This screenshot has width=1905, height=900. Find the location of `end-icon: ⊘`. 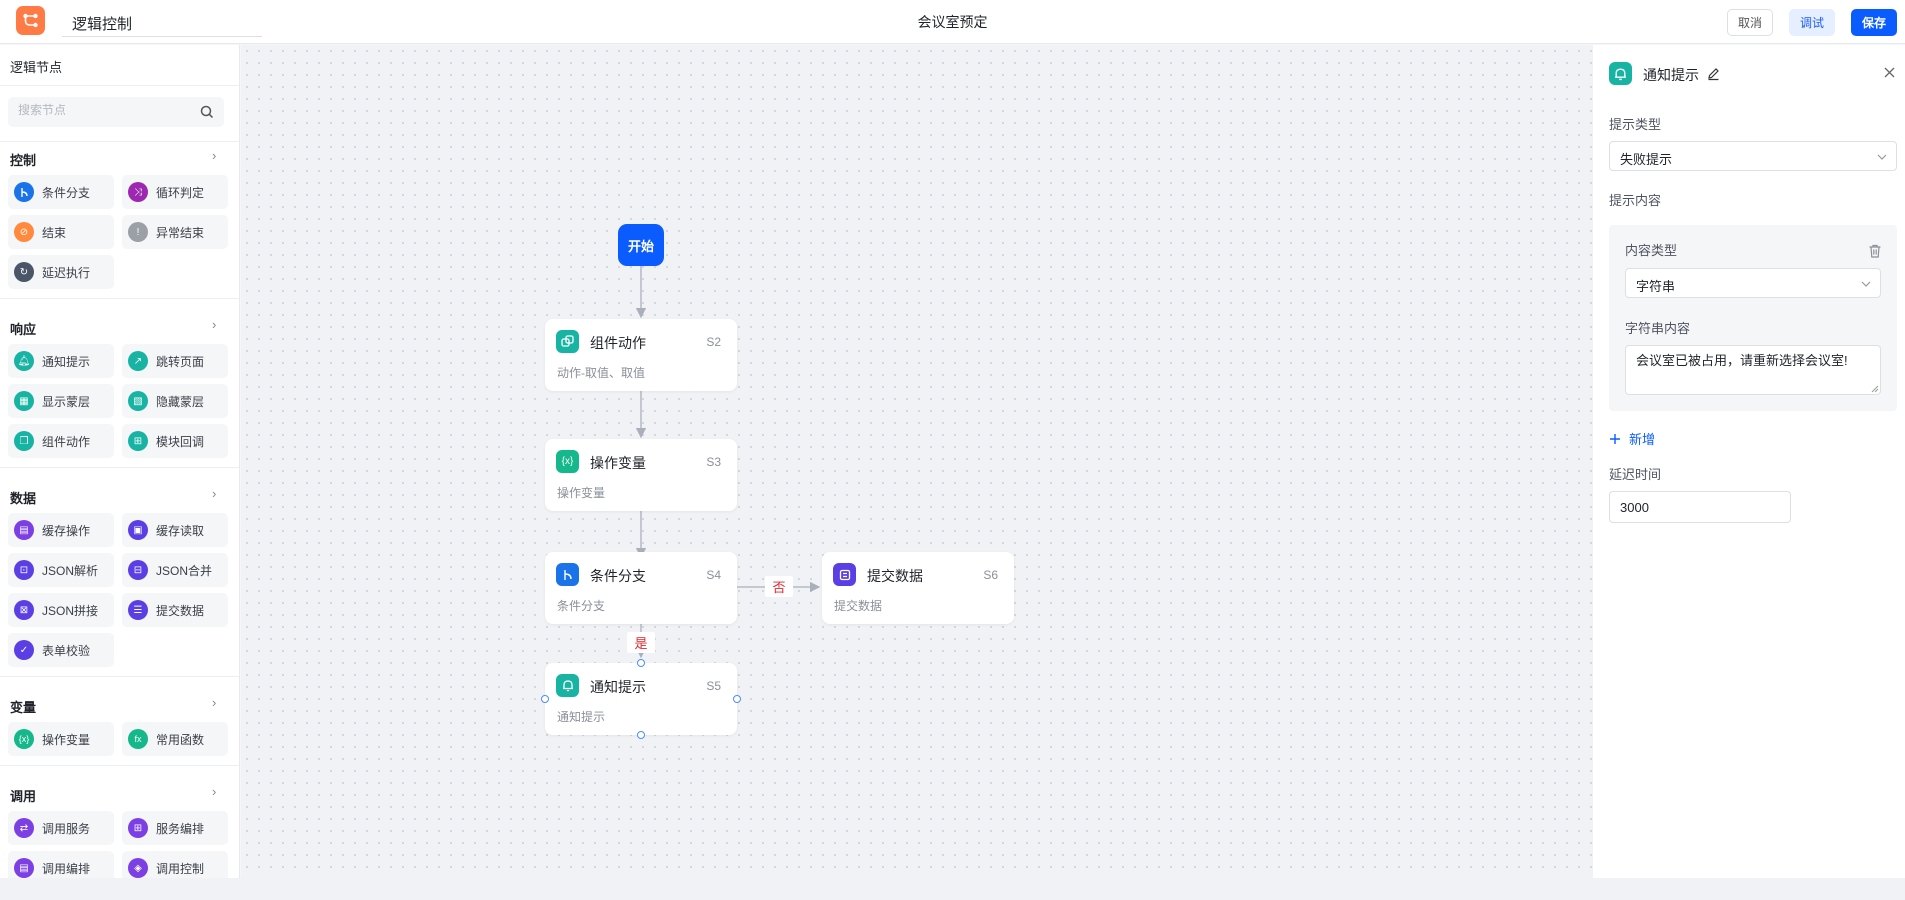

end-icon: ⊘ is located at coordinates (24, 232).